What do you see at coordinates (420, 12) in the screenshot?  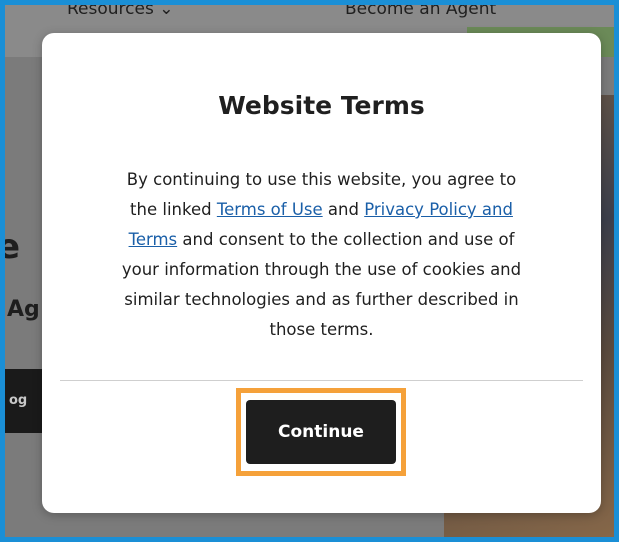 I see `nav-become-agent: Become an Agent` at bounding box center [420, 12].